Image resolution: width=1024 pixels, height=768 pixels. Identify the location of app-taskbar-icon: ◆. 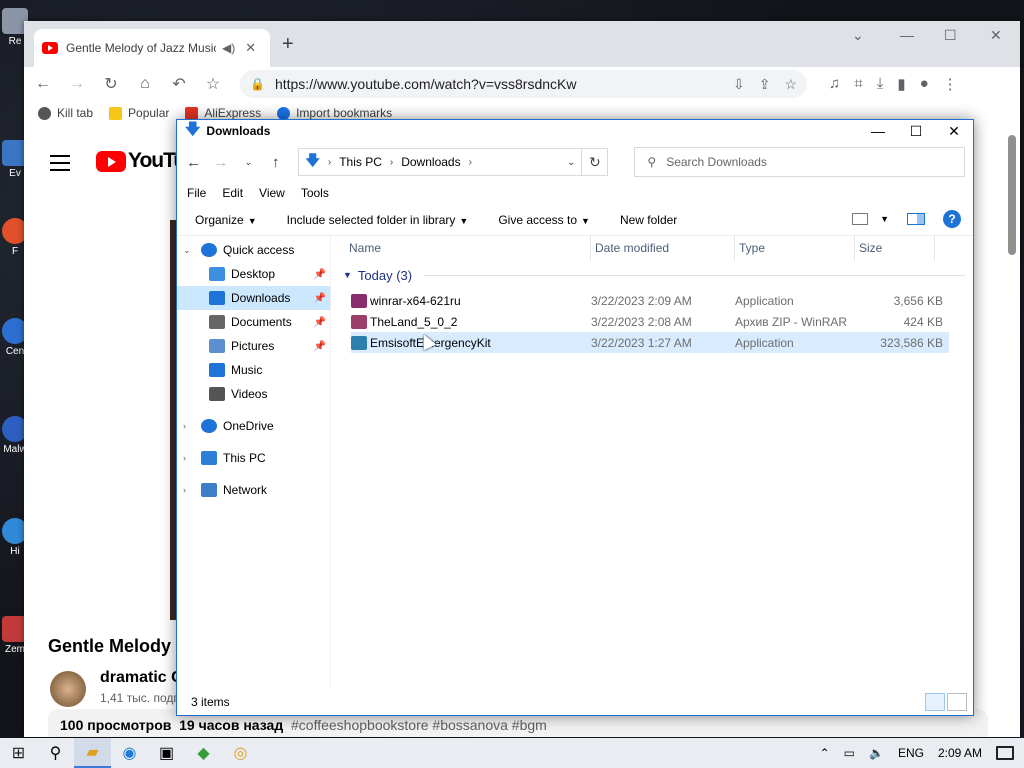
(203, 753).